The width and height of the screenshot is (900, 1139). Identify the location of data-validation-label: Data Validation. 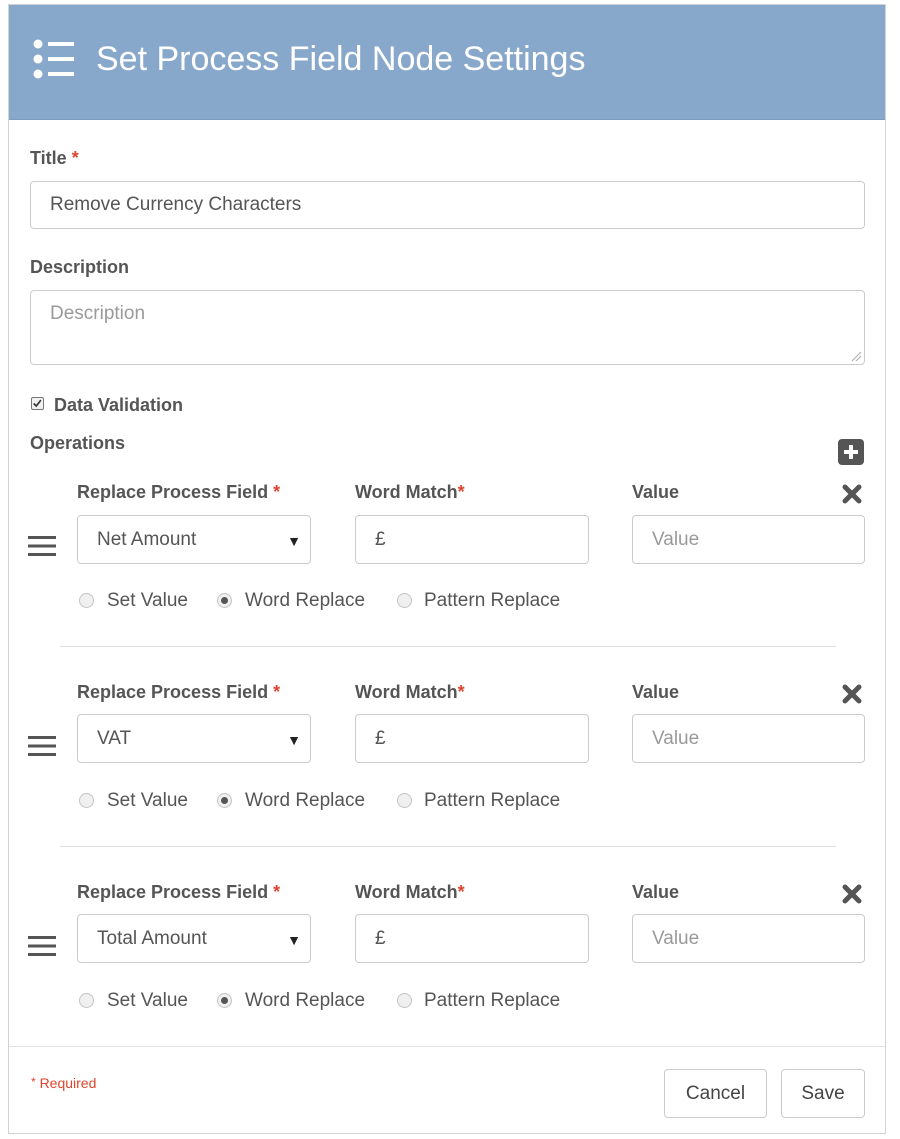
(118, 405).